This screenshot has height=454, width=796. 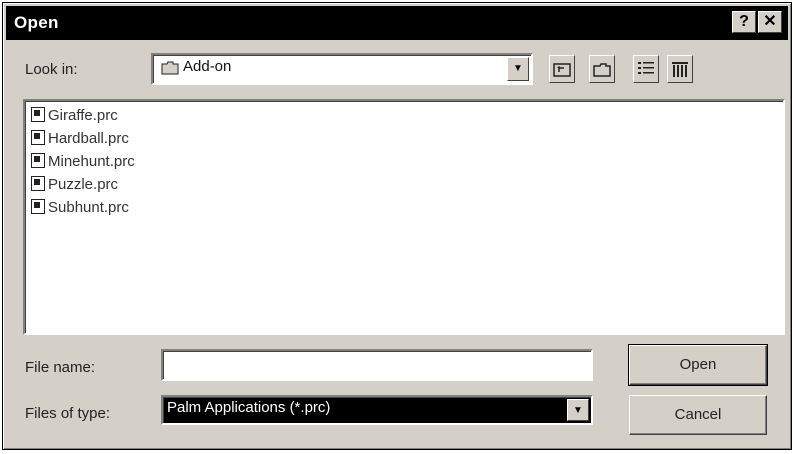 I want to click on create-new-folder-button, so click(x=602, y=69).